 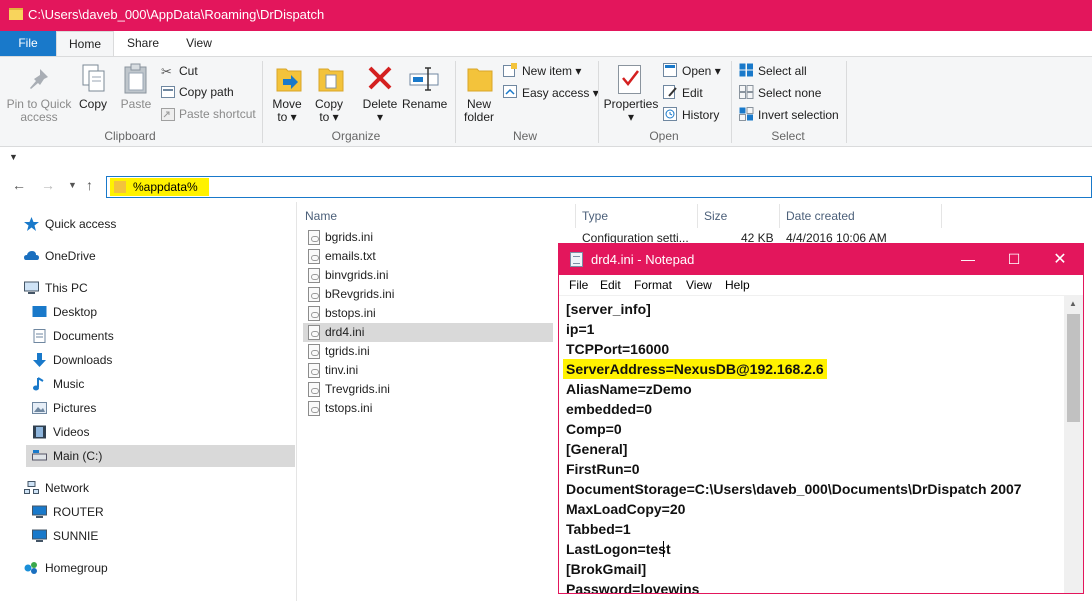 I want to click on nav-item-network: Network, so click(x=154, y=488).